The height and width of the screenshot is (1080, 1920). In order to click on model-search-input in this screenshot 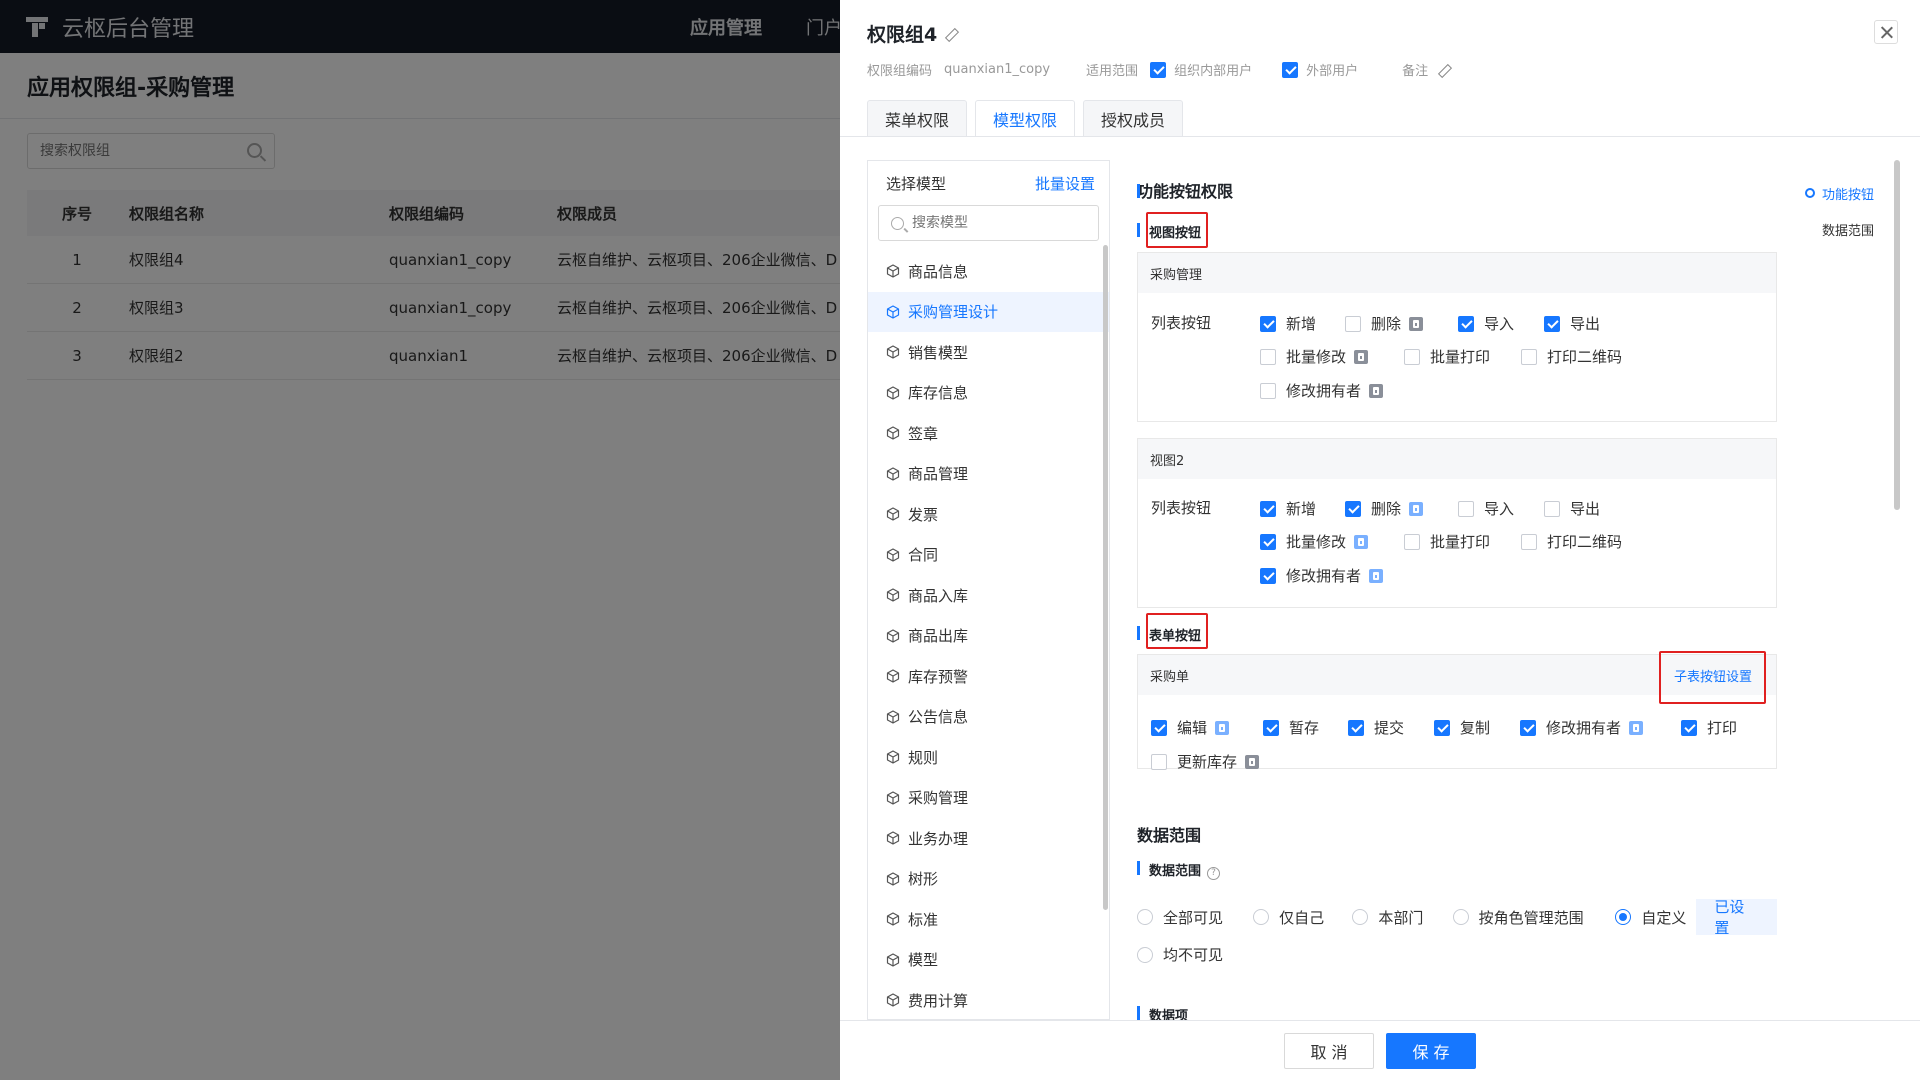, I will do `click(997, 223)`.